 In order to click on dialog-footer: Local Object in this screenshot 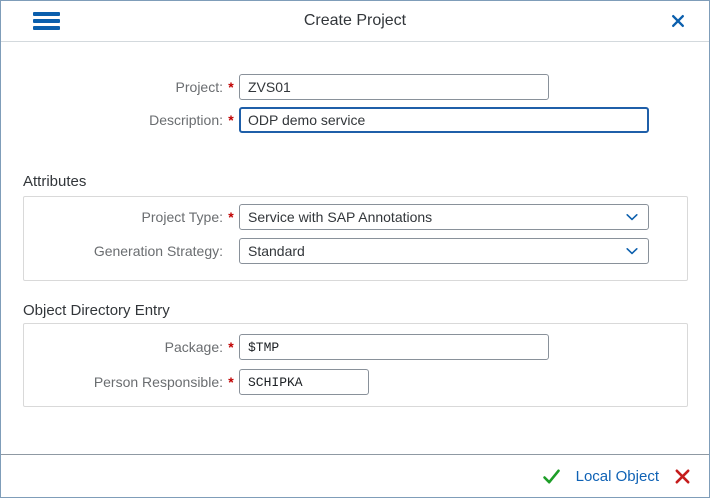, I will do `click(355, 475)`.